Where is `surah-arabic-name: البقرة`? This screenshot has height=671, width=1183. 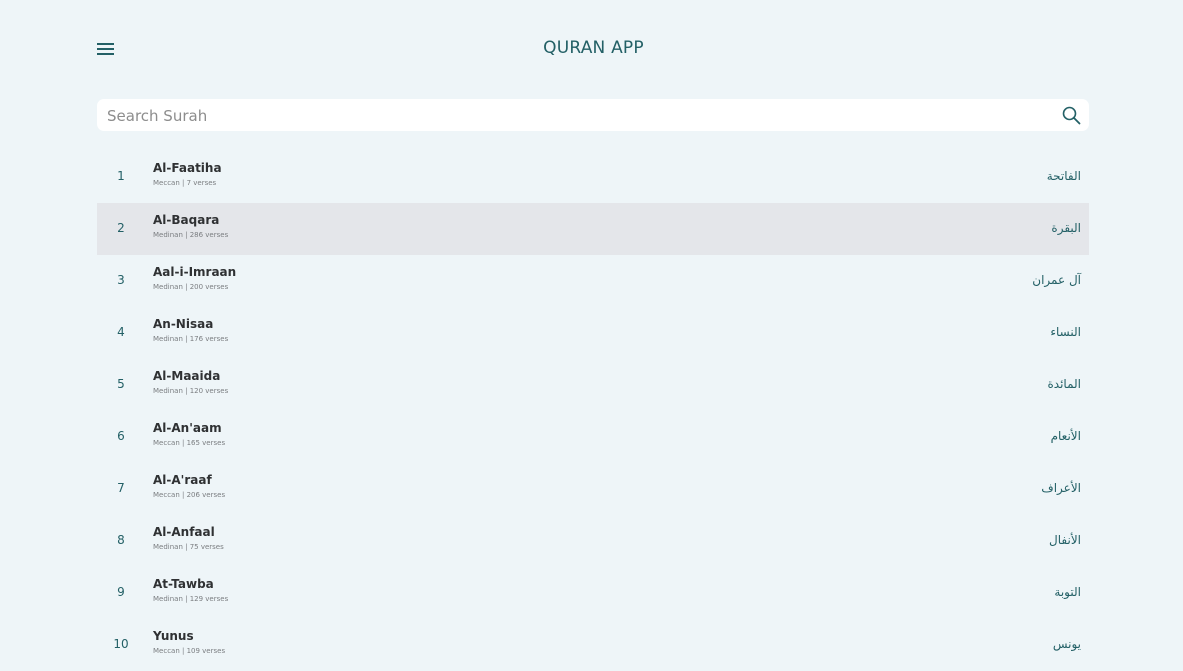
surah-arabic-name: البقرة is located at coordinates (1066, 228).